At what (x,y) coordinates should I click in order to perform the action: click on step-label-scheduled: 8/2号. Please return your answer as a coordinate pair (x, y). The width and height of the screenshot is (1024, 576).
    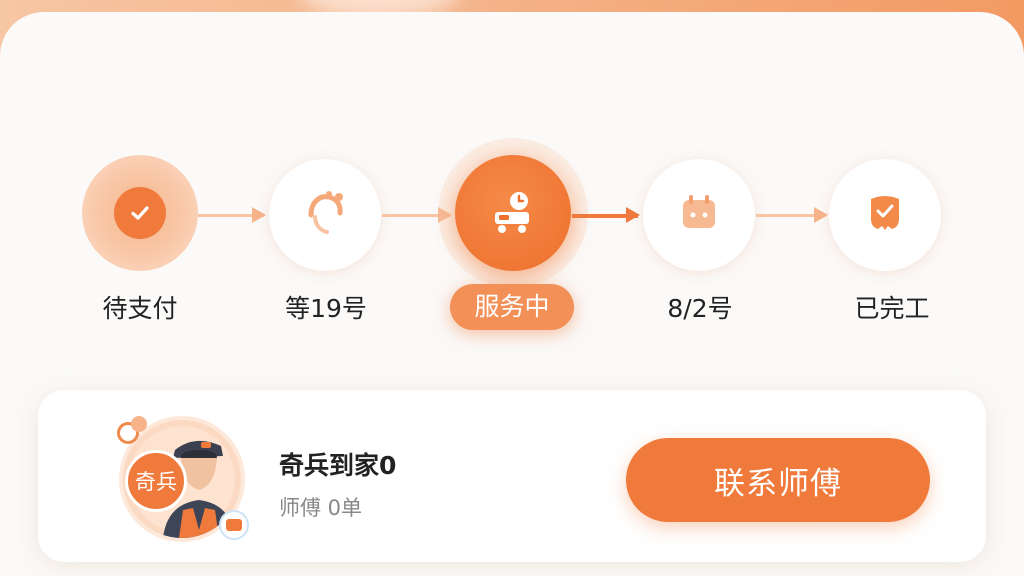
    Looking at the image, I should click on (700, 308).